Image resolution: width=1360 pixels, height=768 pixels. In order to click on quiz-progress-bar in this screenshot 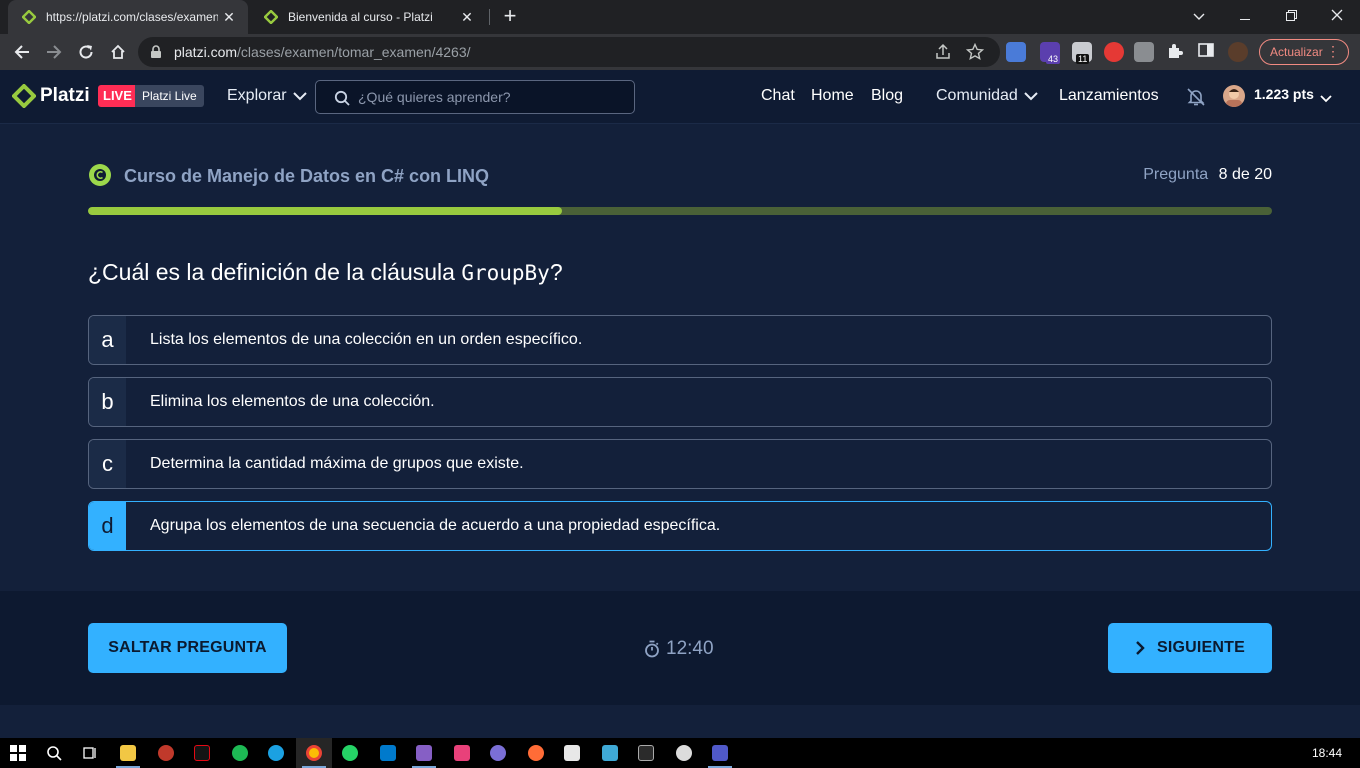, I will do `click(680, 211)`.